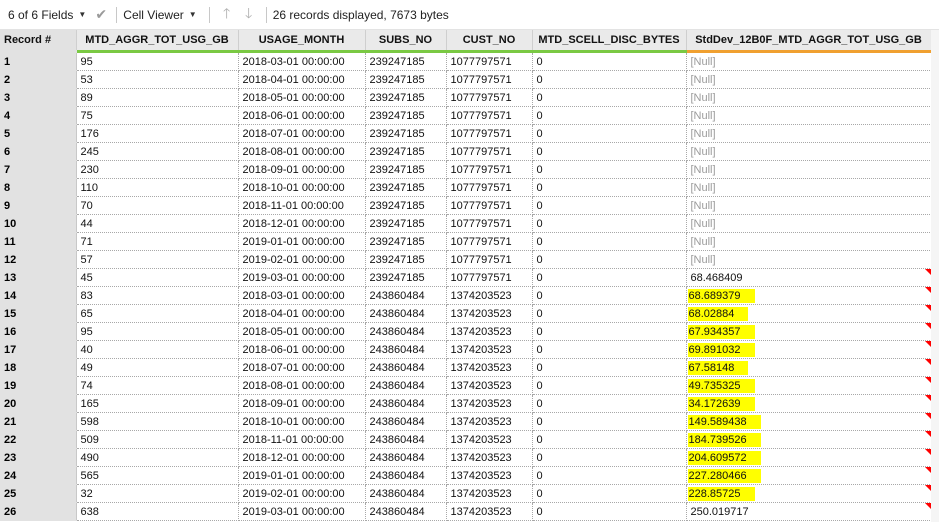  I want to click on mtd-aggr-cell: 57, so click(157, 259).